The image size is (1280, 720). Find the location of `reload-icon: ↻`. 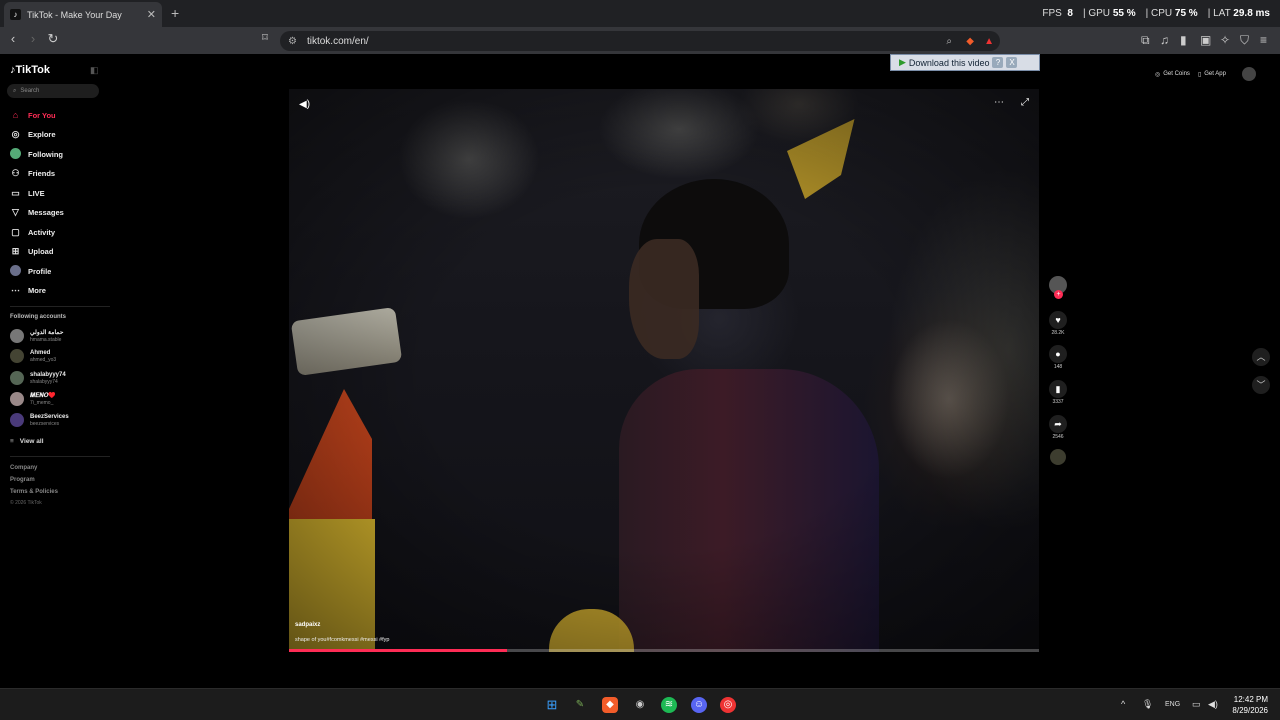

reload-icon: ↻ is located at coordinates (53, 39).